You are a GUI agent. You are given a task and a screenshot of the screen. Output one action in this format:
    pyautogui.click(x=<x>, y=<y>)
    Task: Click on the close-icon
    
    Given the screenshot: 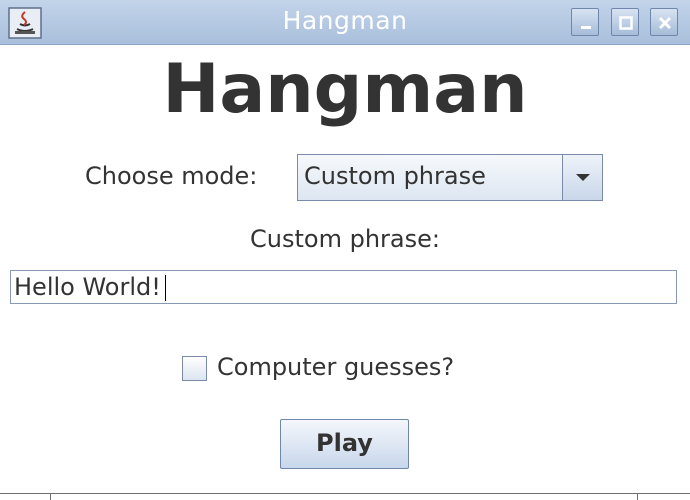 What is the action you would take?
    pyautogui.click(x=665, y=23)
    